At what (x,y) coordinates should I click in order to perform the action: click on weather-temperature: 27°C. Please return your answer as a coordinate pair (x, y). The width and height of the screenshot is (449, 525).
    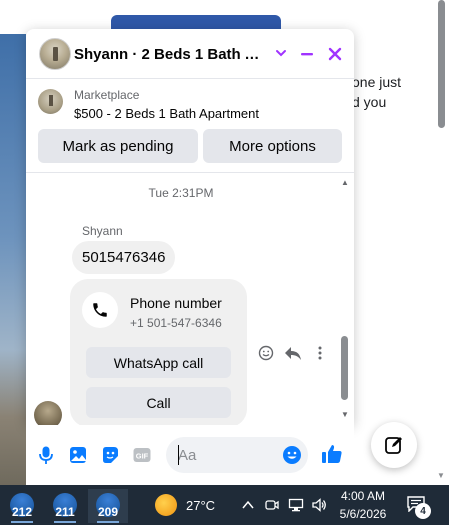
    Looking at the image, I should click on (200, 505).